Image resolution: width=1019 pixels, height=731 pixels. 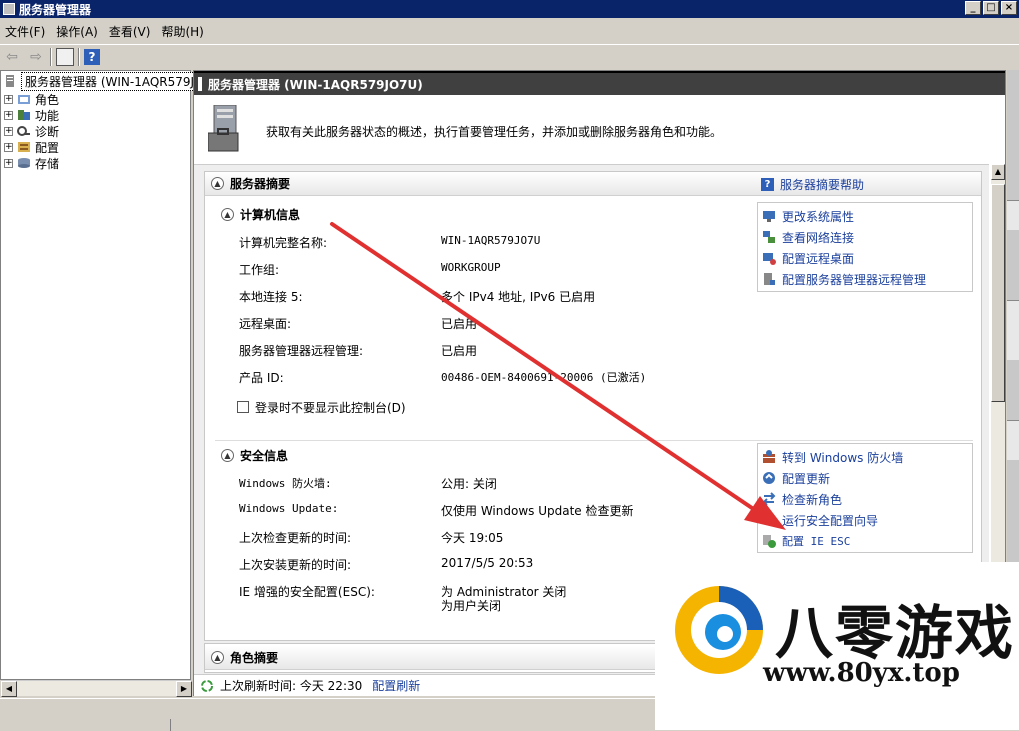 What do you see at coordinates (265, 324) in the screenshot?
I see `remote-desktop-label: 远程桌面:` at bounding box center [265, 324].